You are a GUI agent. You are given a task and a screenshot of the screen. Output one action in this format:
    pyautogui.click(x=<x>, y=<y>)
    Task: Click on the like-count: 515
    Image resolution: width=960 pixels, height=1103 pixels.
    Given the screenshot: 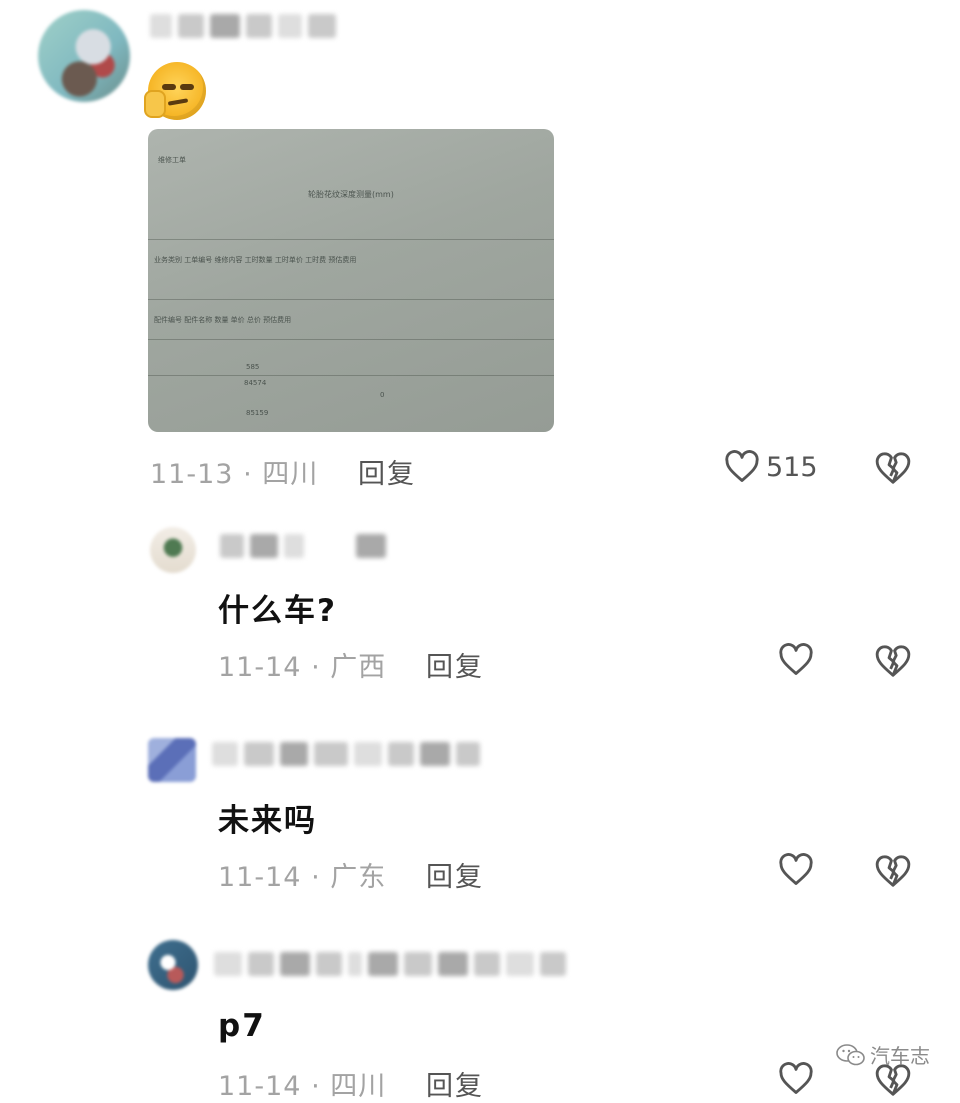 What is the action you would take?
    pyautogui.click(x=792, y=467)
    